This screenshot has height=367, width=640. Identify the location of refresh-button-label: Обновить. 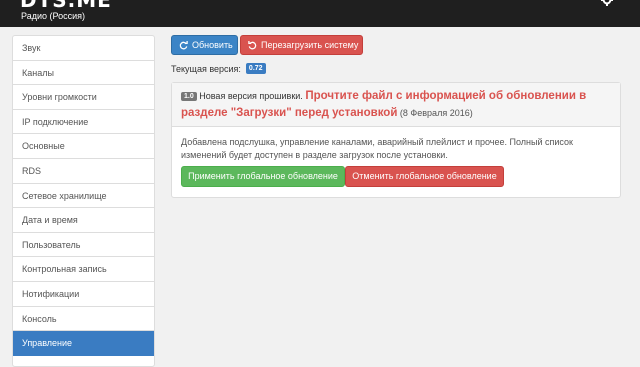
(212, 45).